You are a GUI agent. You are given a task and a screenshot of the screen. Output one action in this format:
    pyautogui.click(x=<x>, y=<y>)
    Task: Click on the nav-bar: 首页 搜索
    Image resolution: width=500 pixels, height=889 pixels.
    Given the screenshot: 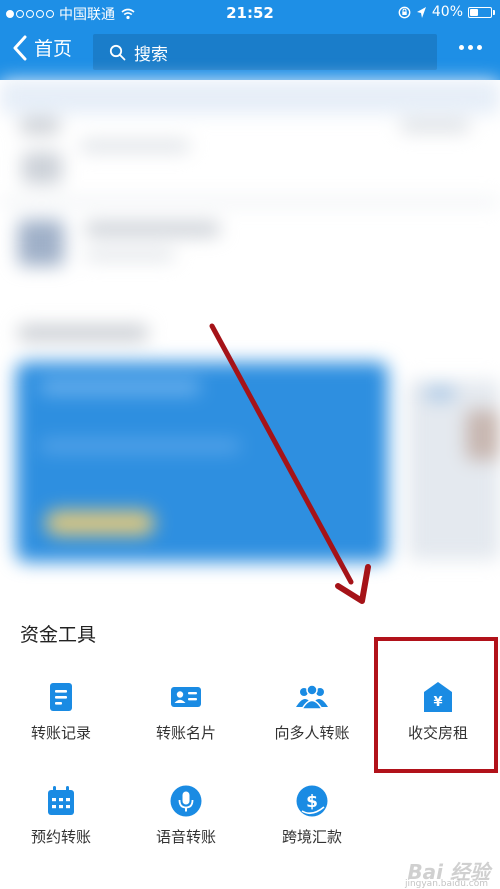 What is the action you would take?
    pyautogui.click(x=250, y=52)
    